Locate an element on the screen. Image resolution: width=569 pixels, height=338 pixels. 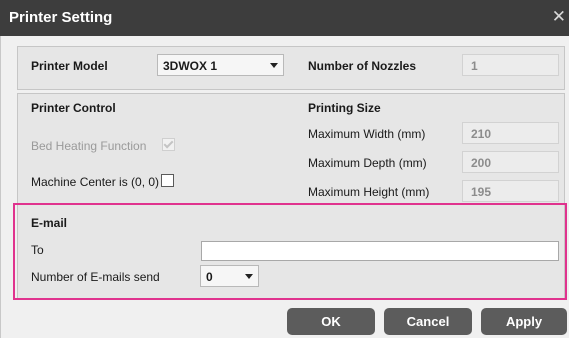
checkmark-icon is located at coordinates (168, 143).